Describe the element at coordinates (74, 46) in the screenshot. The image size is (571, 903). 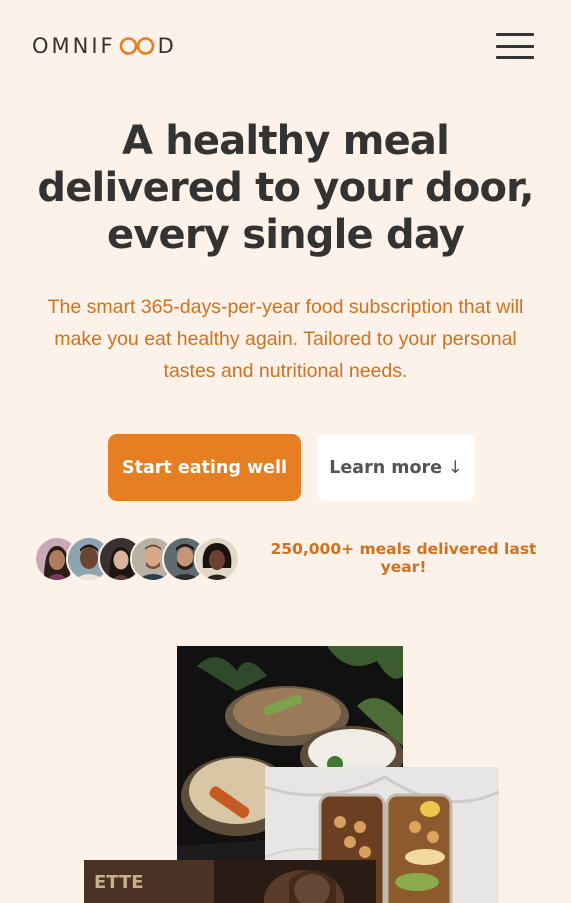
I see `logo-text-left: OMNIF` at that location.